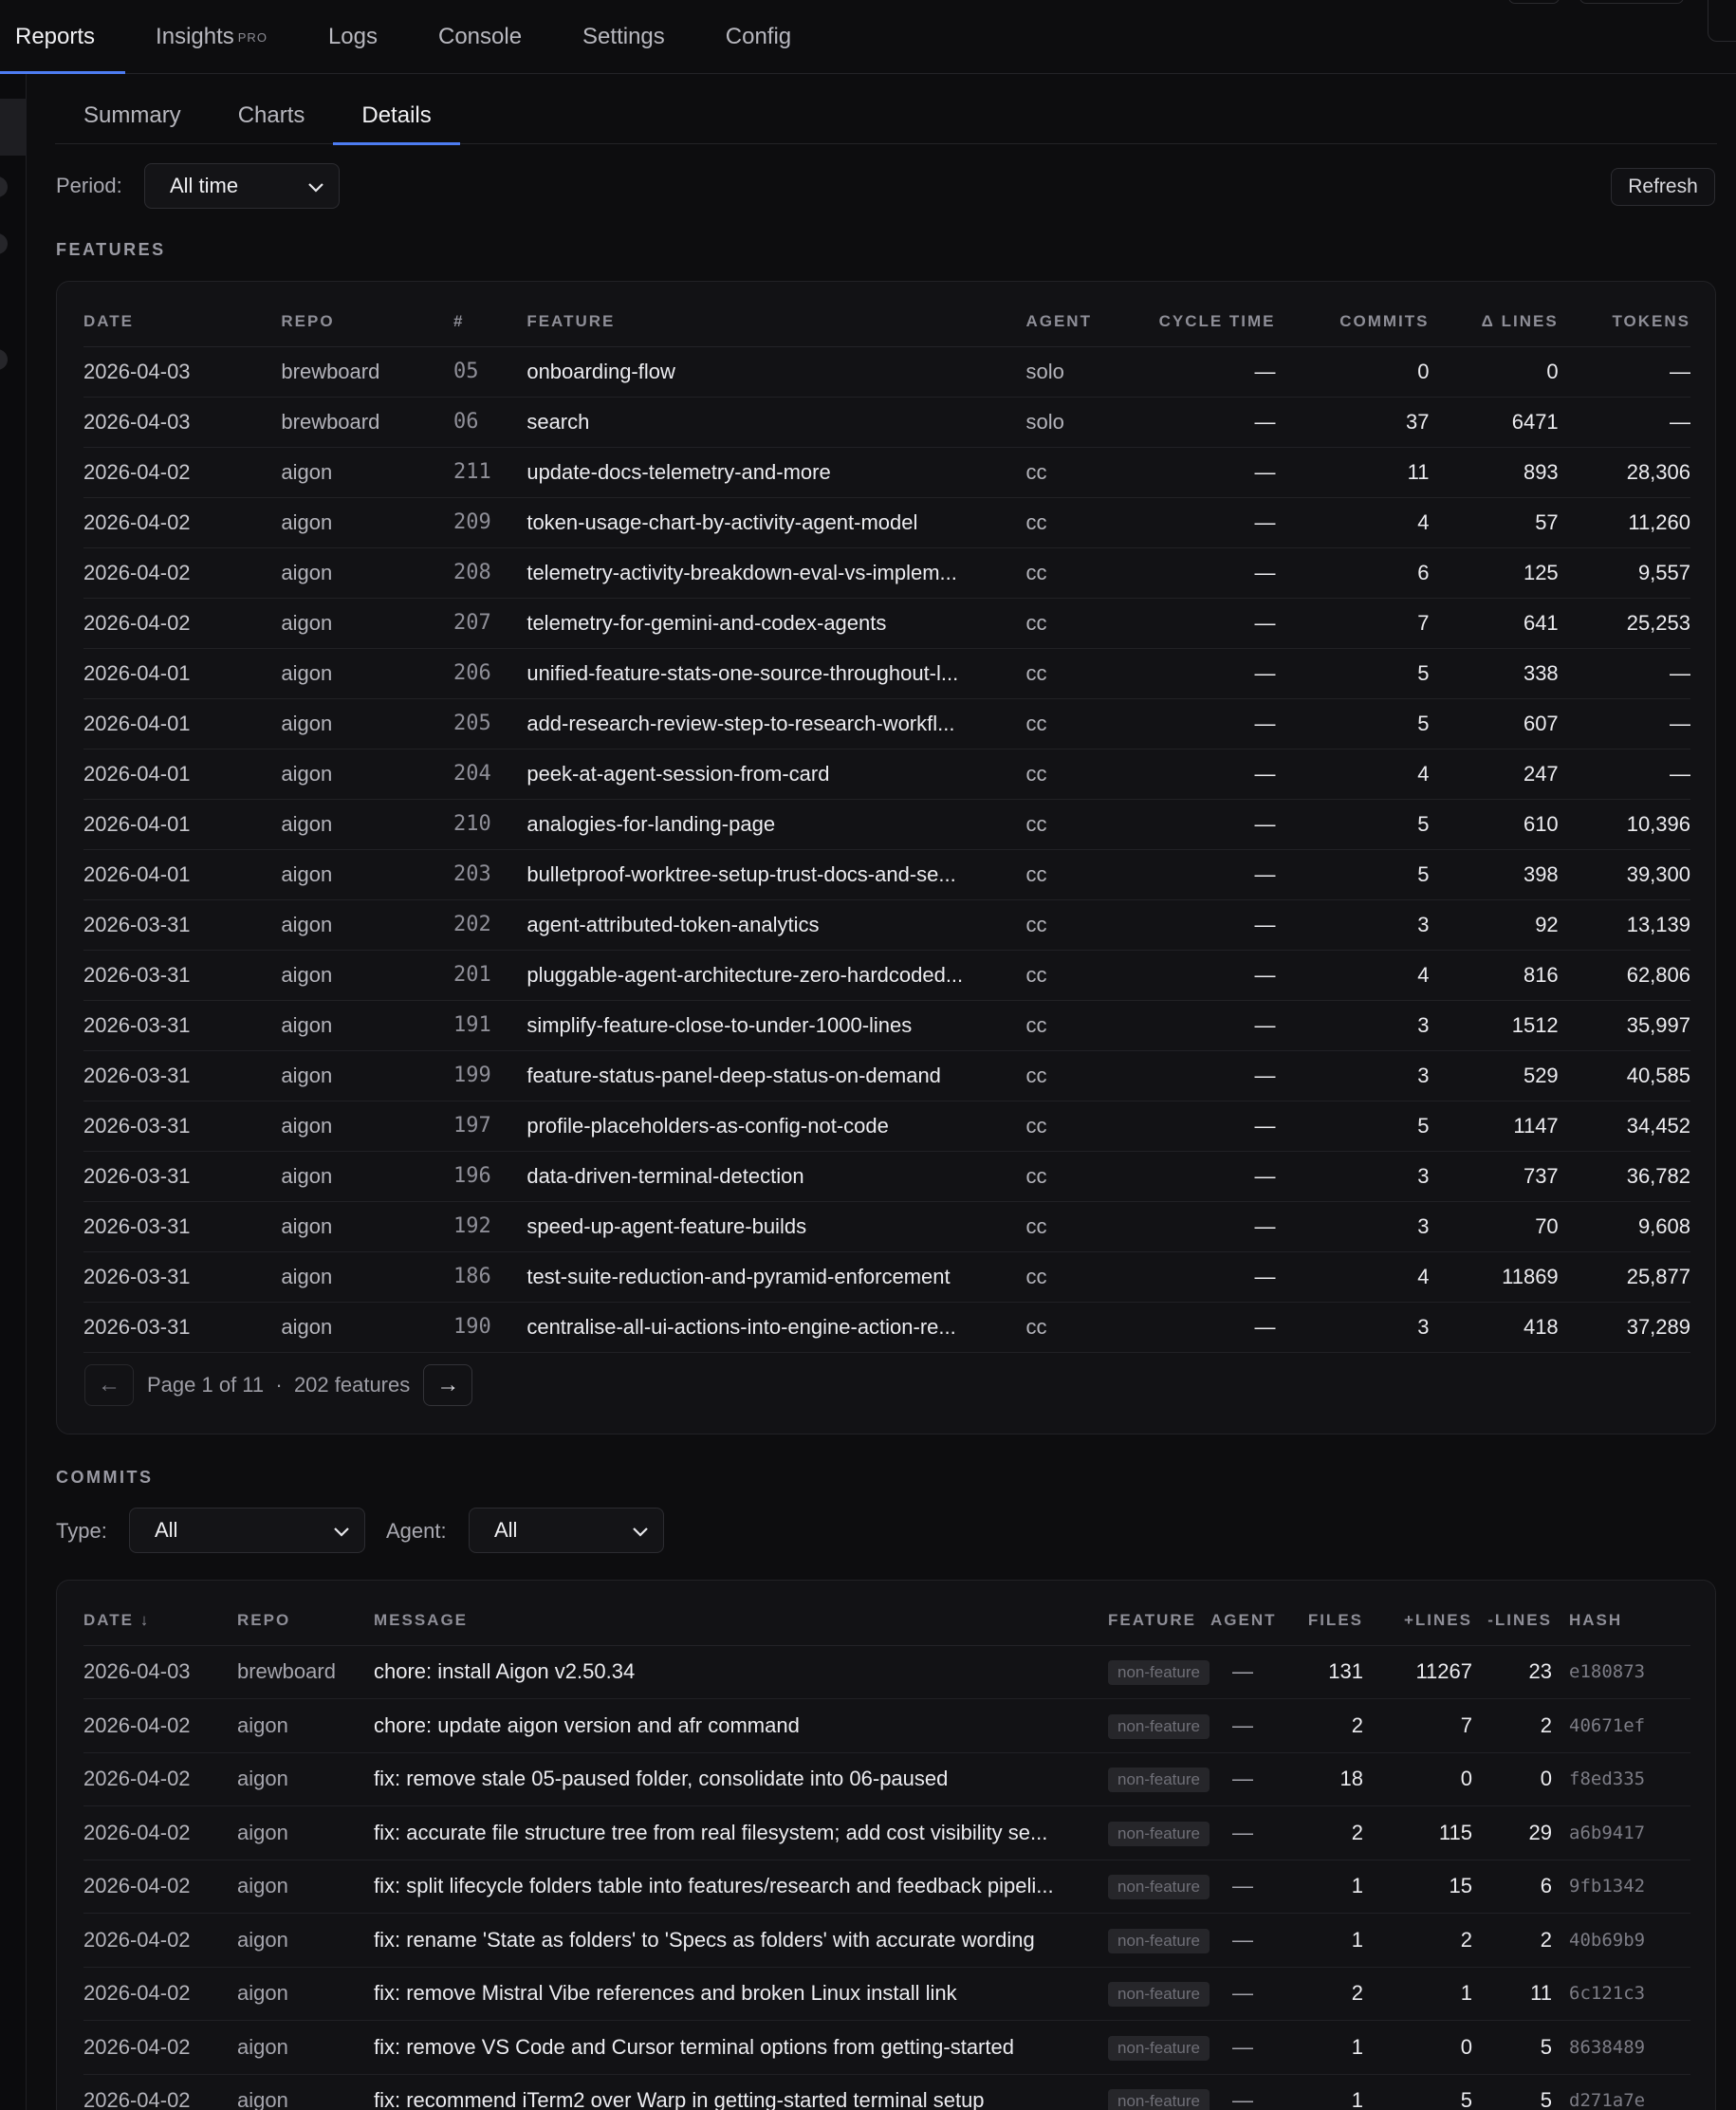 This screenshot has width=1736, height=2110. I want to click on period-select: All time, so click(242, 186).